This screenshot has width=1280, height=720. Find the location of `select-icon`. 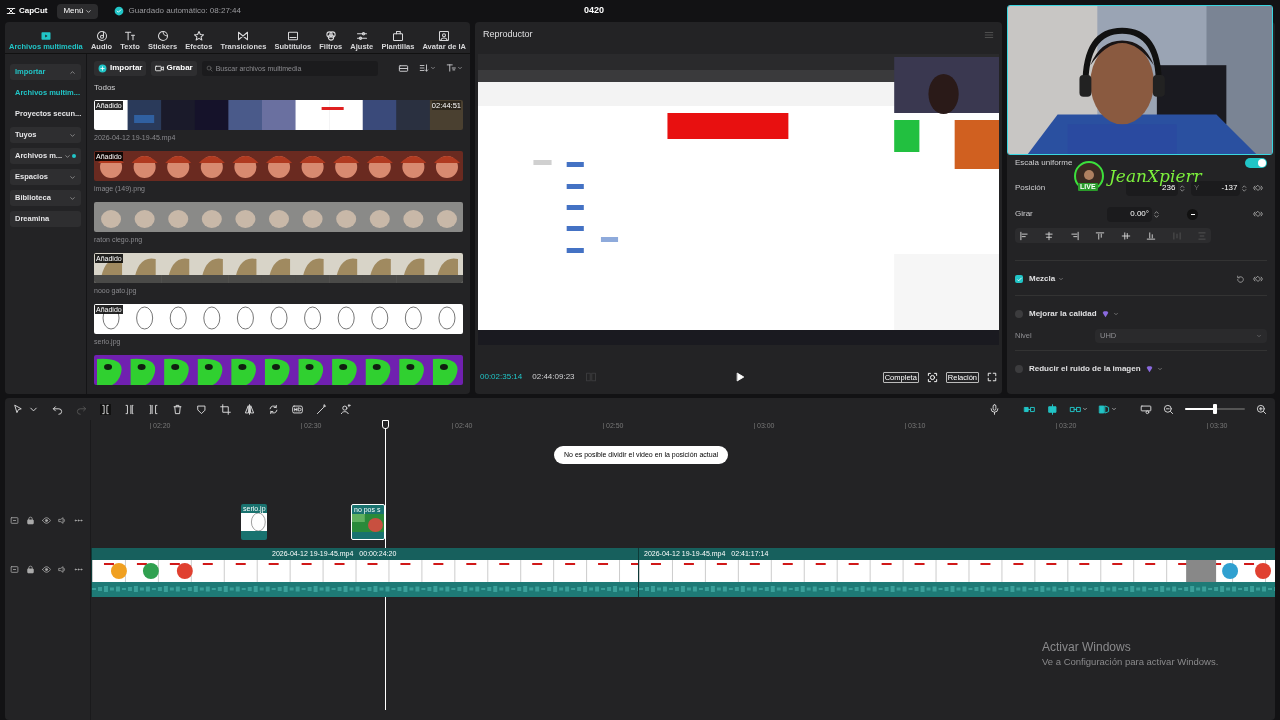

select-icon is located at coordinates (18, 409).